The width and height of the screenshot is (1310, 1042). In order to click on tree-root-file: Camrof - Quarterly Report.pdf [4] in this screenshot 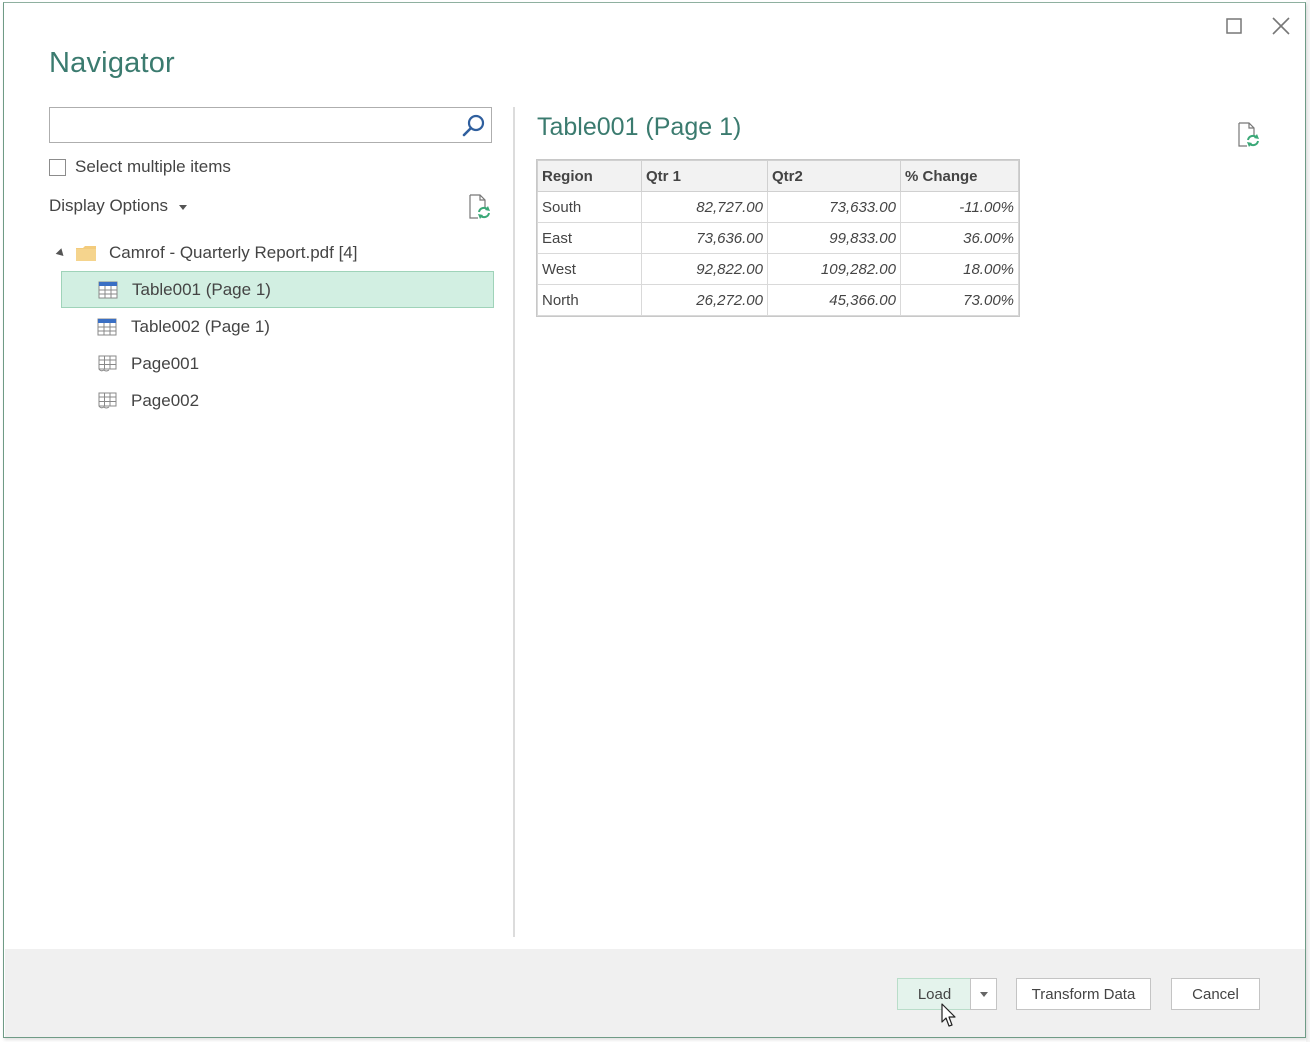, I will do `click(271, 253)`.